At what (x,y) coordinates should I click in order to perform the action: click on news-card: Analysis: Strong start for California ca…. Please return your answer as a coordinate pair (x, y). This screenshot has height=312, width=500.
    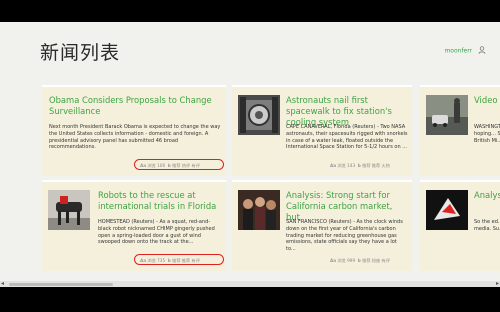
    Looking at the image, I should click on (322, 225).